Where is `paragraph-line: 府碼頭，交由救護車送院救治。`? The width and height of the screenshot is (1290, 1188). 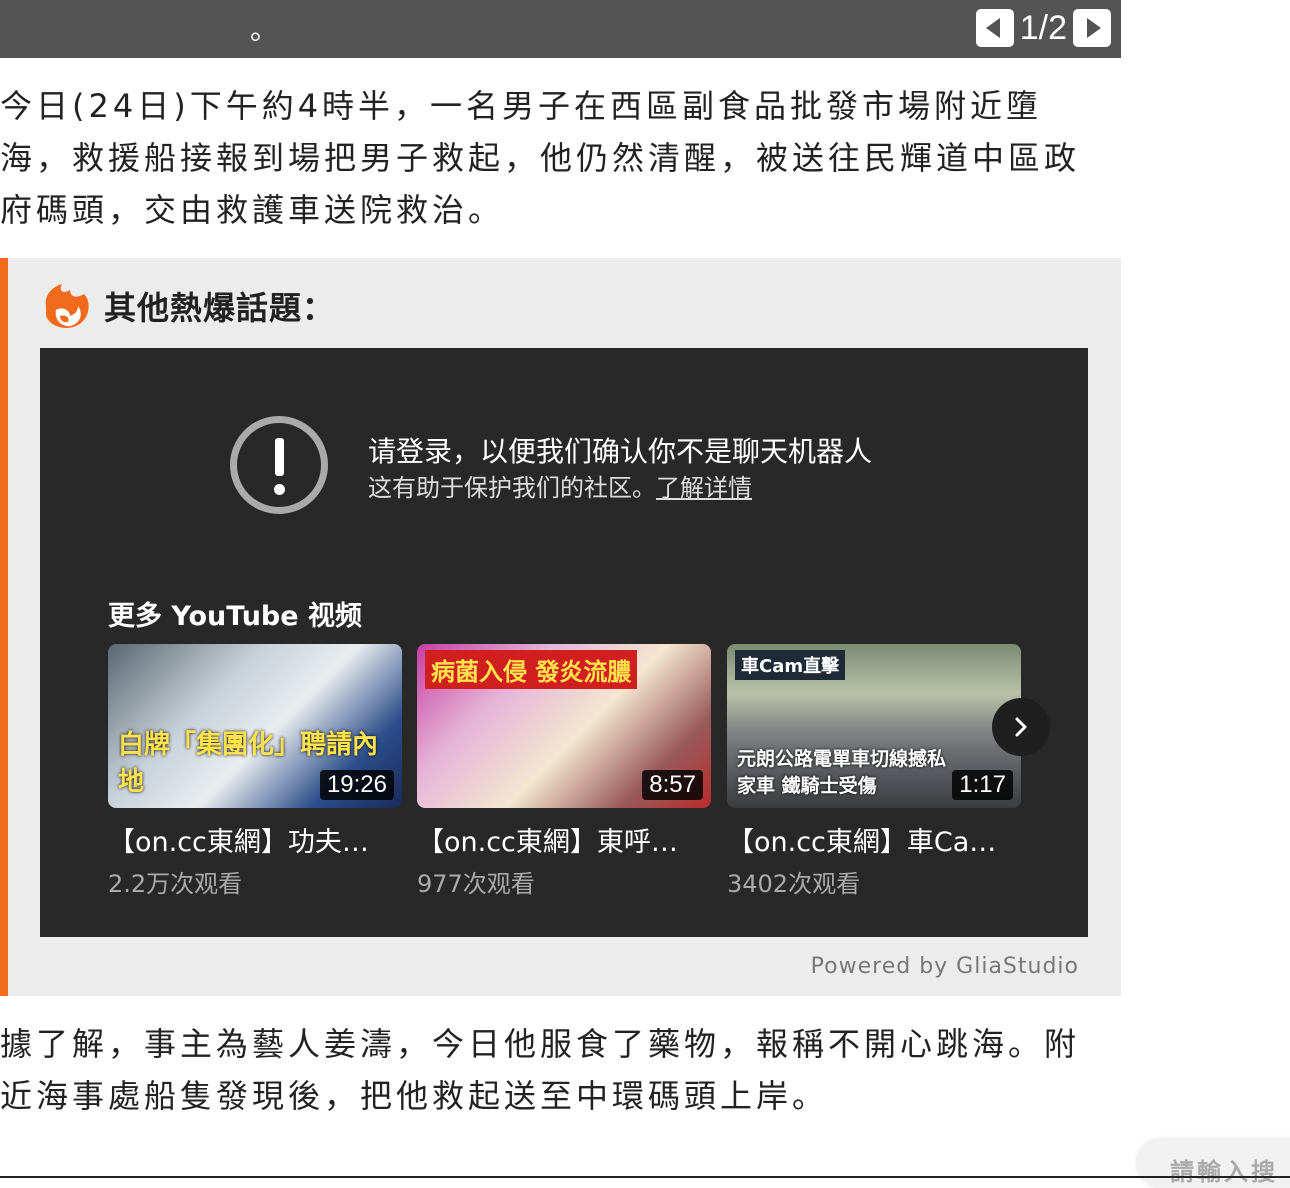 paragraph-line: 府碼頭，交由救護車送院救治。 is located at coordinates (252, 210).